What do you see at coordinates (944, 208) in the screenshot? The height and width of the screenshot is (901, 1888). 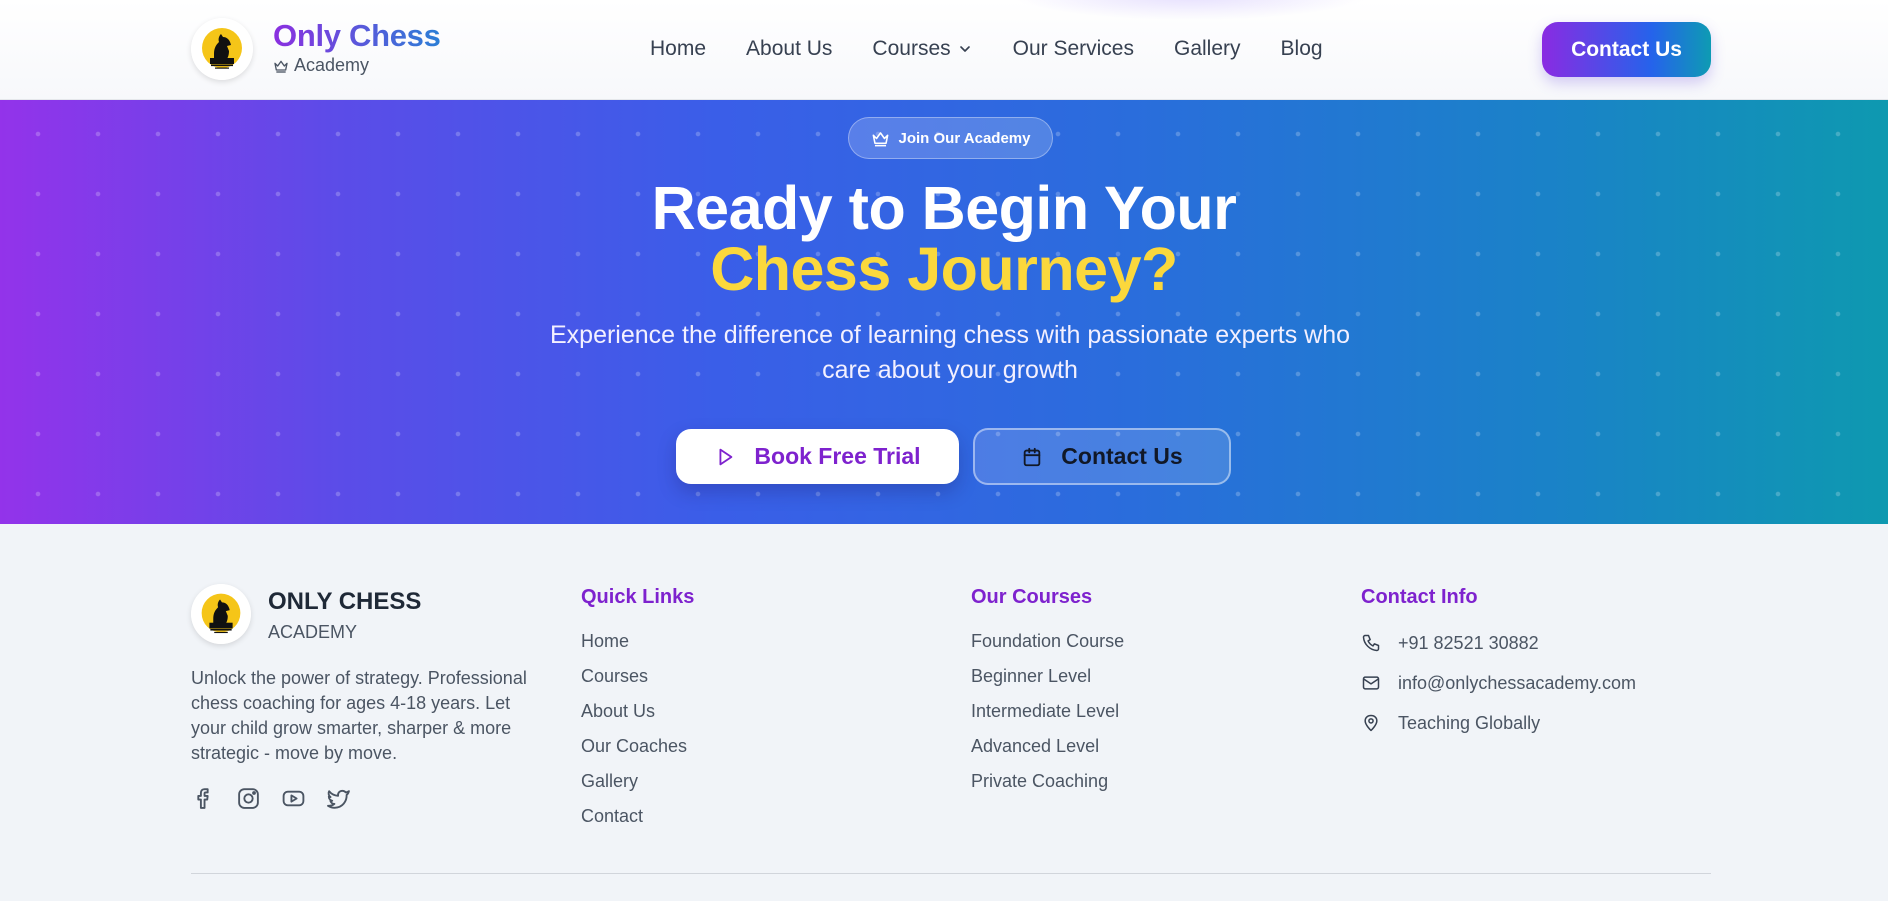 I see `hero-title-line1: Ready to Begin Your` at bounding box center [944, 208].